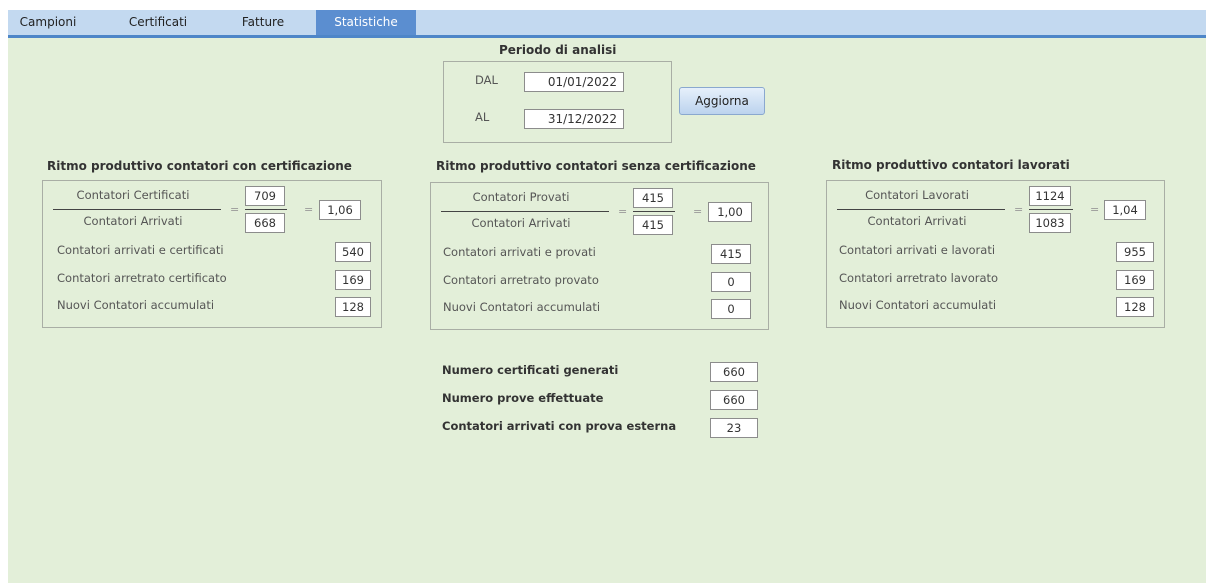 The height and width of the screenshot is (583, 1206). I want to click on nocert-row-value: 415, so click(731, 254).